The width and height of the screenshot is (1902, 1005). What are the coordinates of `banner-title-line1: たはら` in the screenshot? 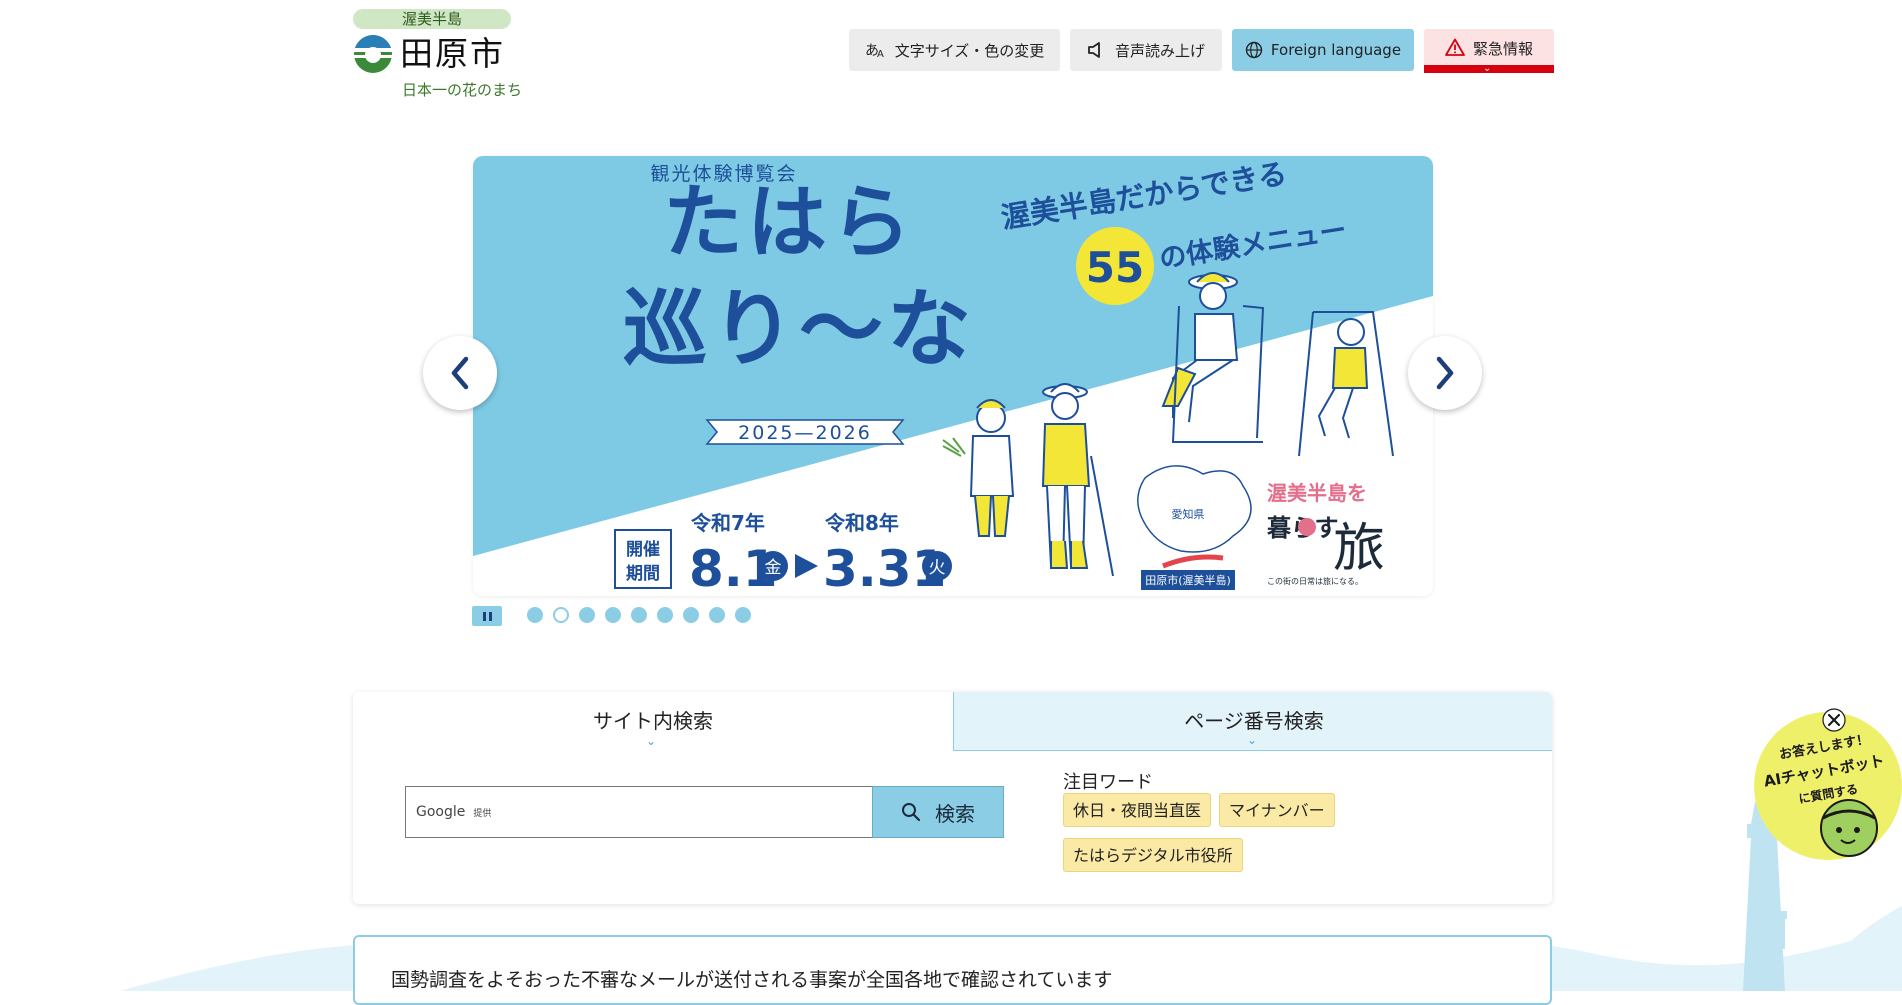 It's located at (789, 222).